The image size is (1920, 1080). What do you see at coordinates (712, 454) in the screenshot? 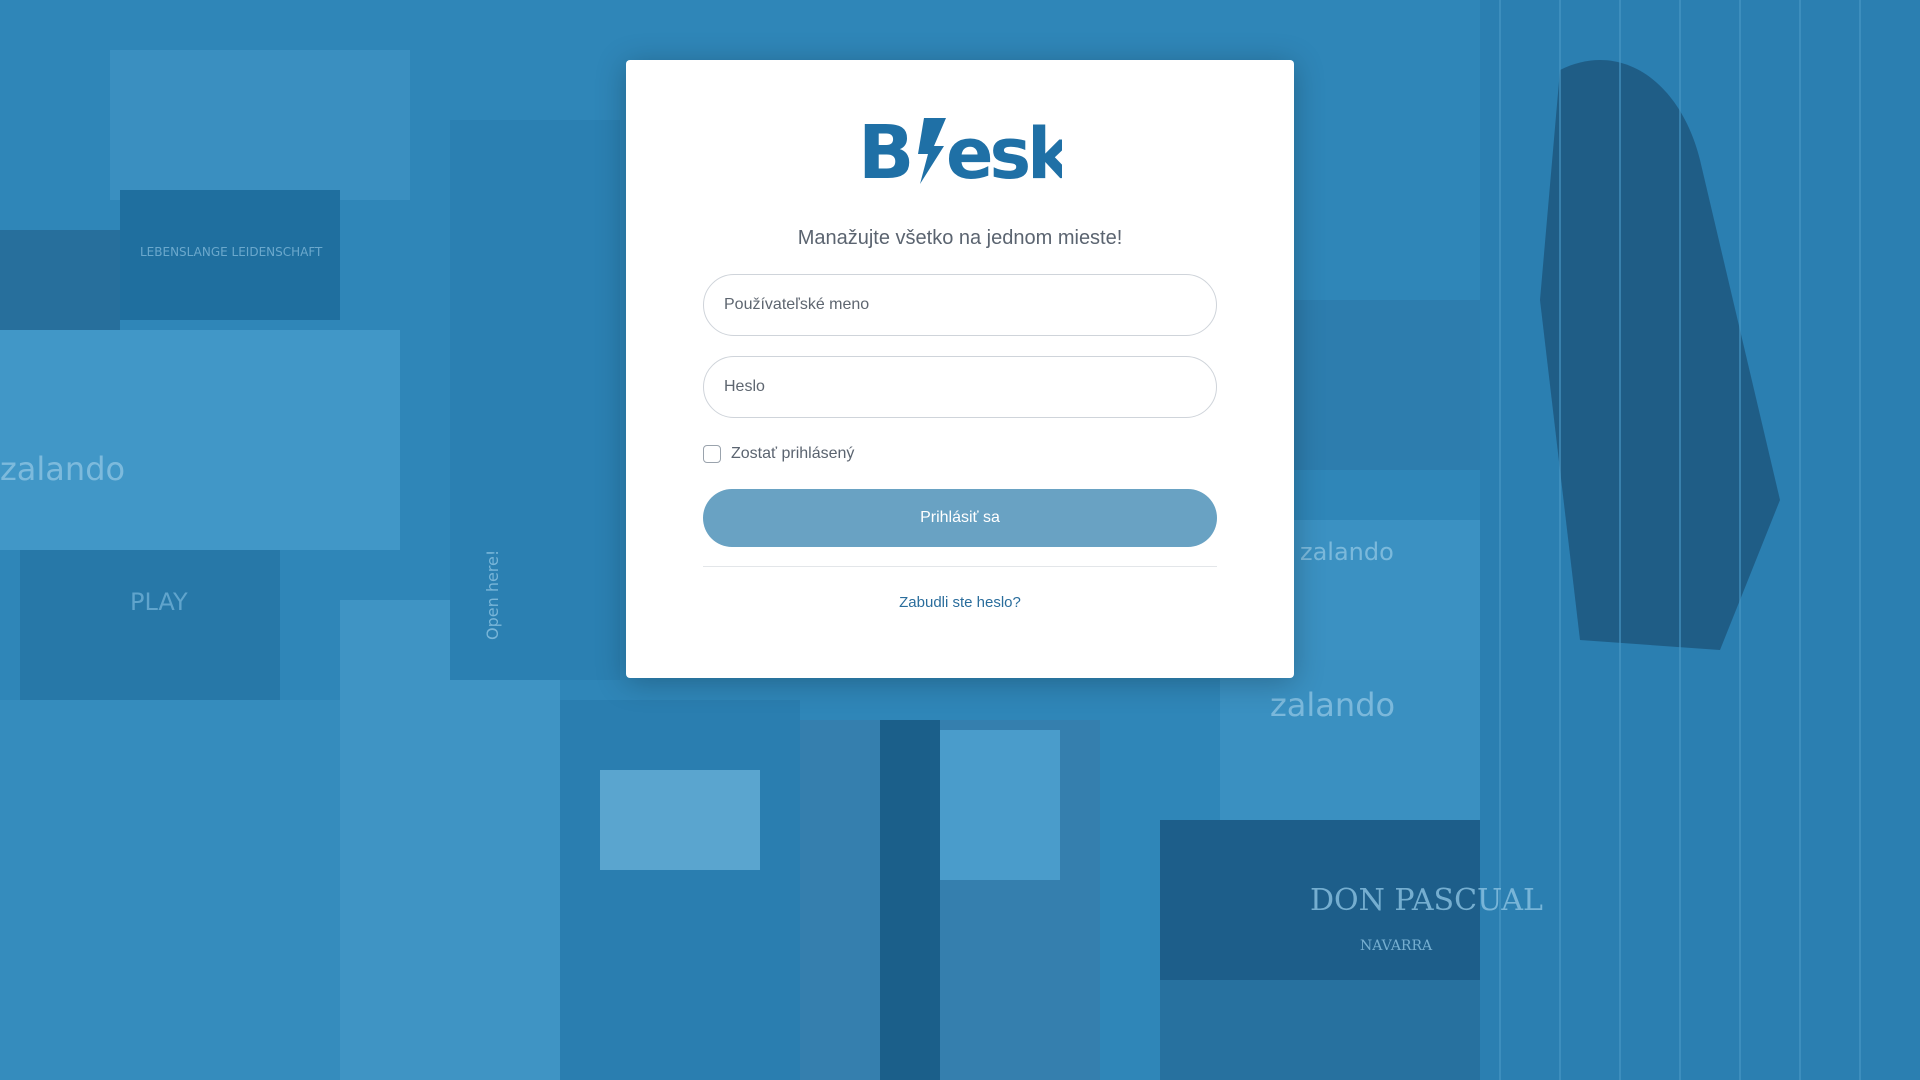
I see `remember-me-checkbox` at bounding box center [712, 454].